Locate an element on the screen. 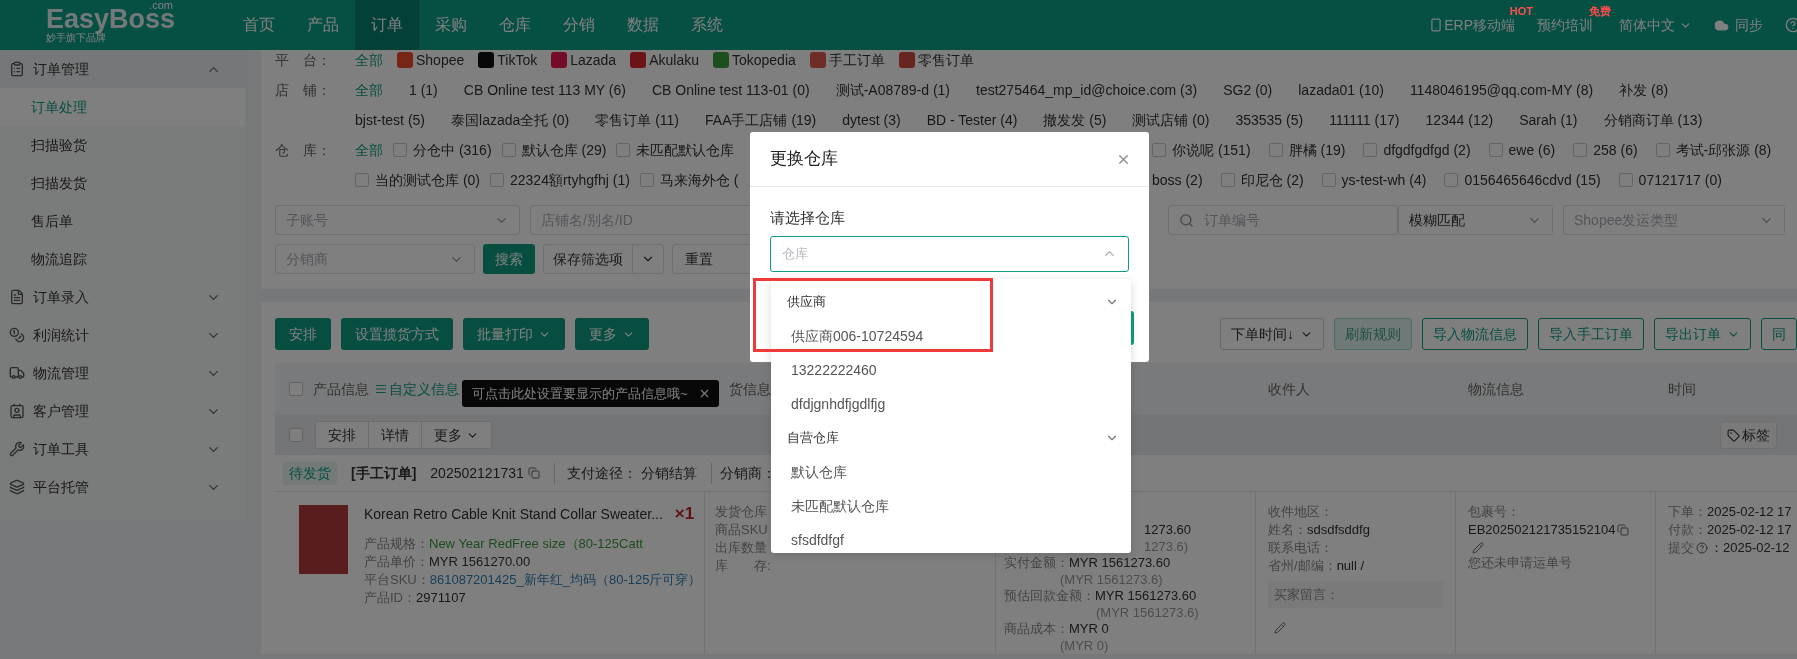  time-label: 下单： is located at coordinates (1687, 512).